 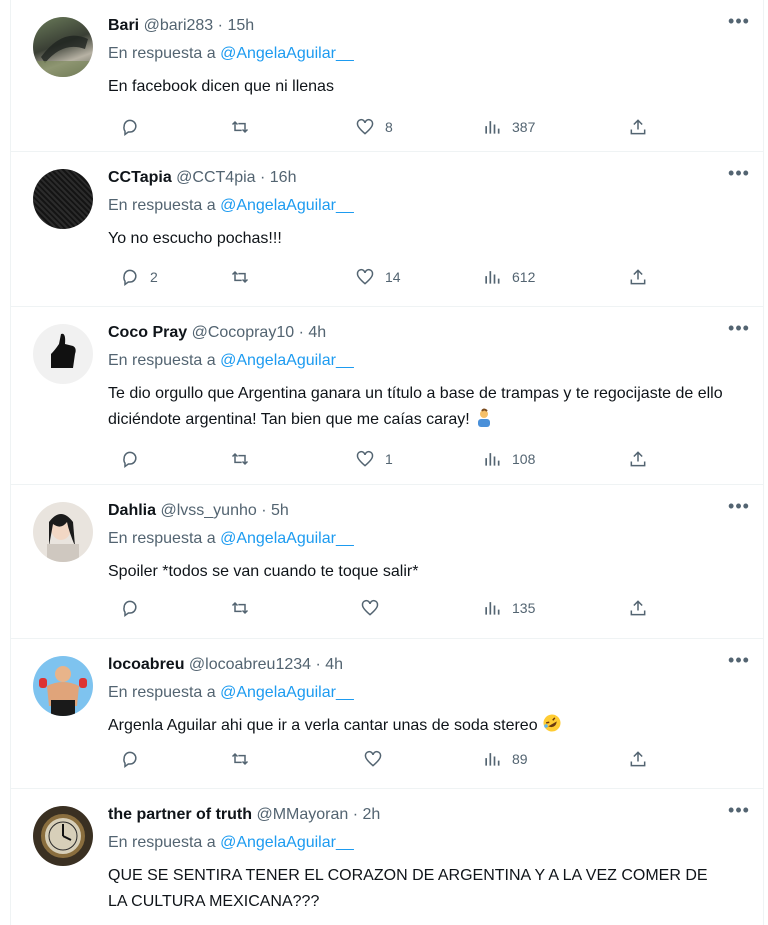 What do you see at coordinates (215, 177) in the screenshot?
I see `user-handle: @CCT4pia` at bounding box center [215, 177].